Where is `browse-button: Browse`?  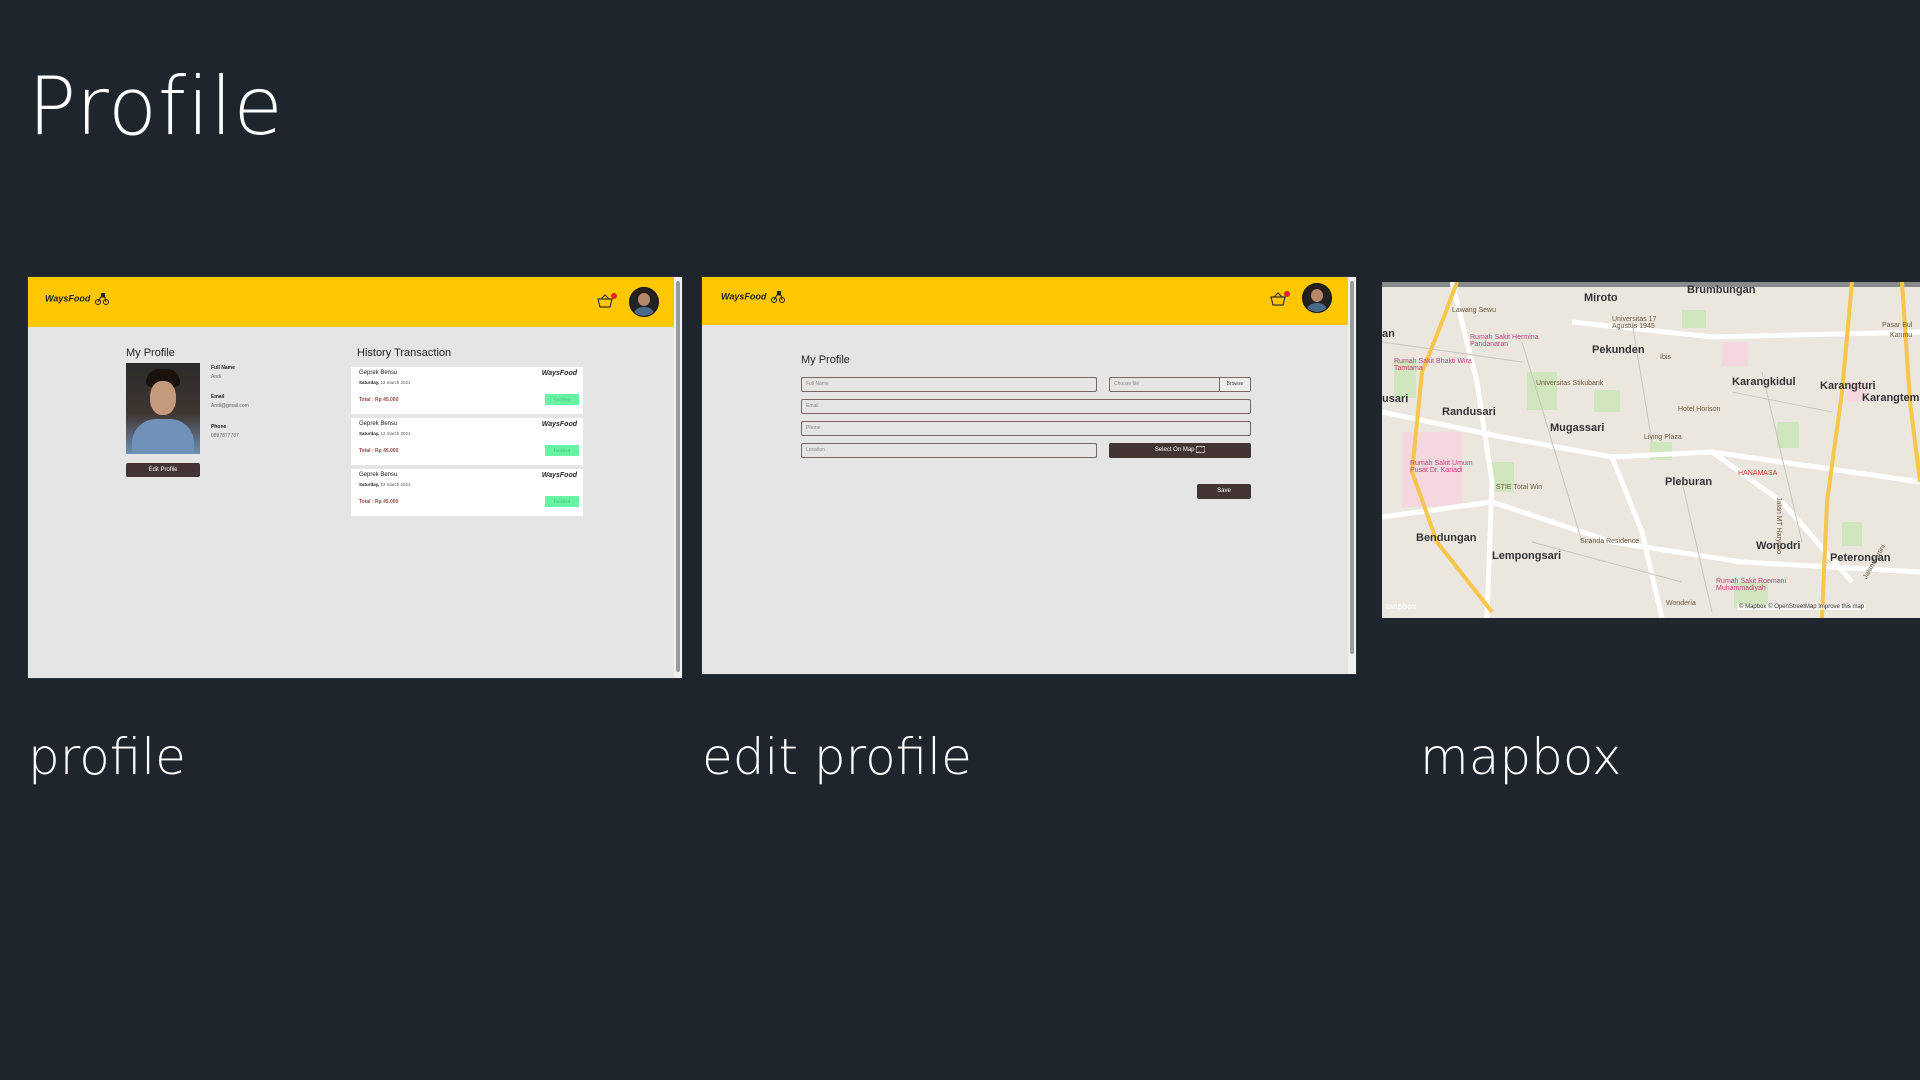
browse-button: Browse is located at coordinates (1234, 384).